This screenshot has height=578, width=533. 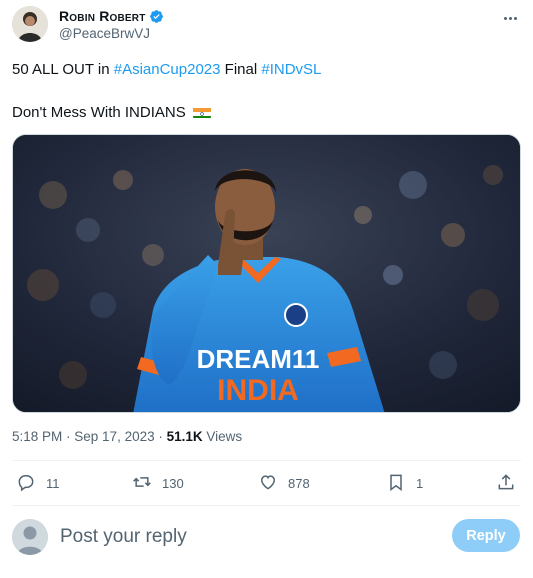 I want to click on share-action, so click(x=506, y=483).